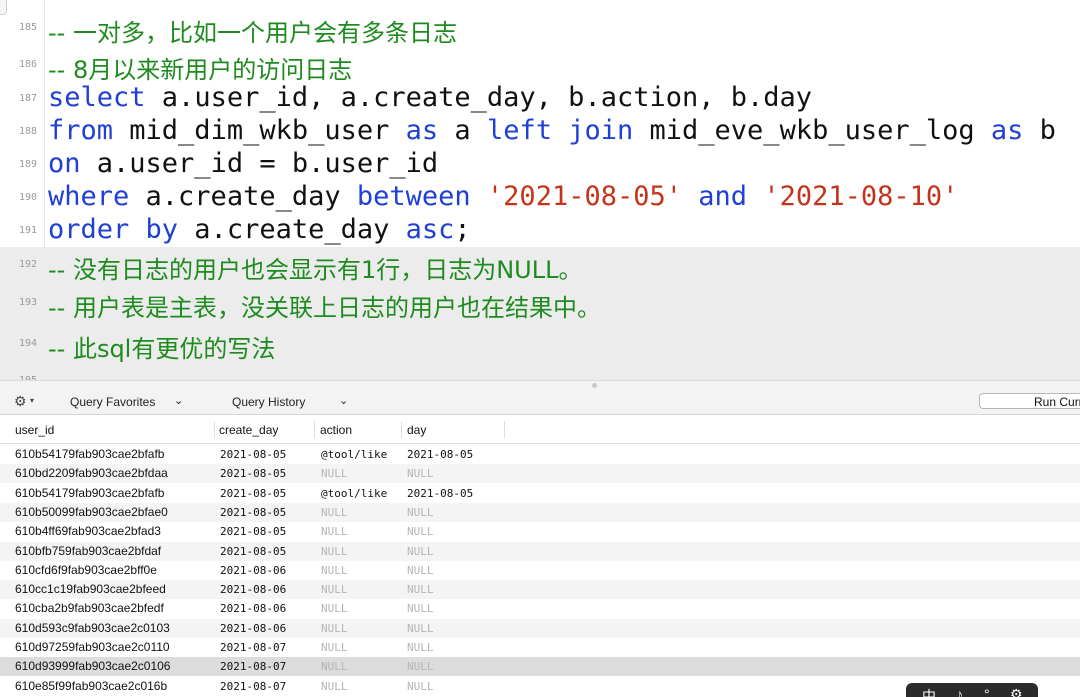  Describe the element at coordinates (540, 344) in the screenshot. I see `editor-line: 194 -- 此sql有更优的写法` at that location.